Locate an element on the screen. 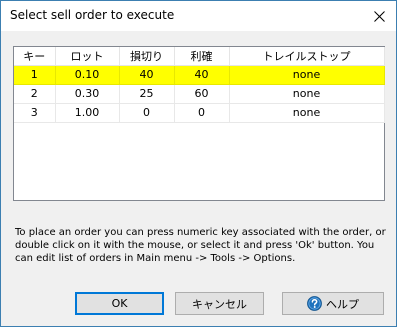  table-row: 1 0.10 40 40 none is located at coordinates (199, 75).